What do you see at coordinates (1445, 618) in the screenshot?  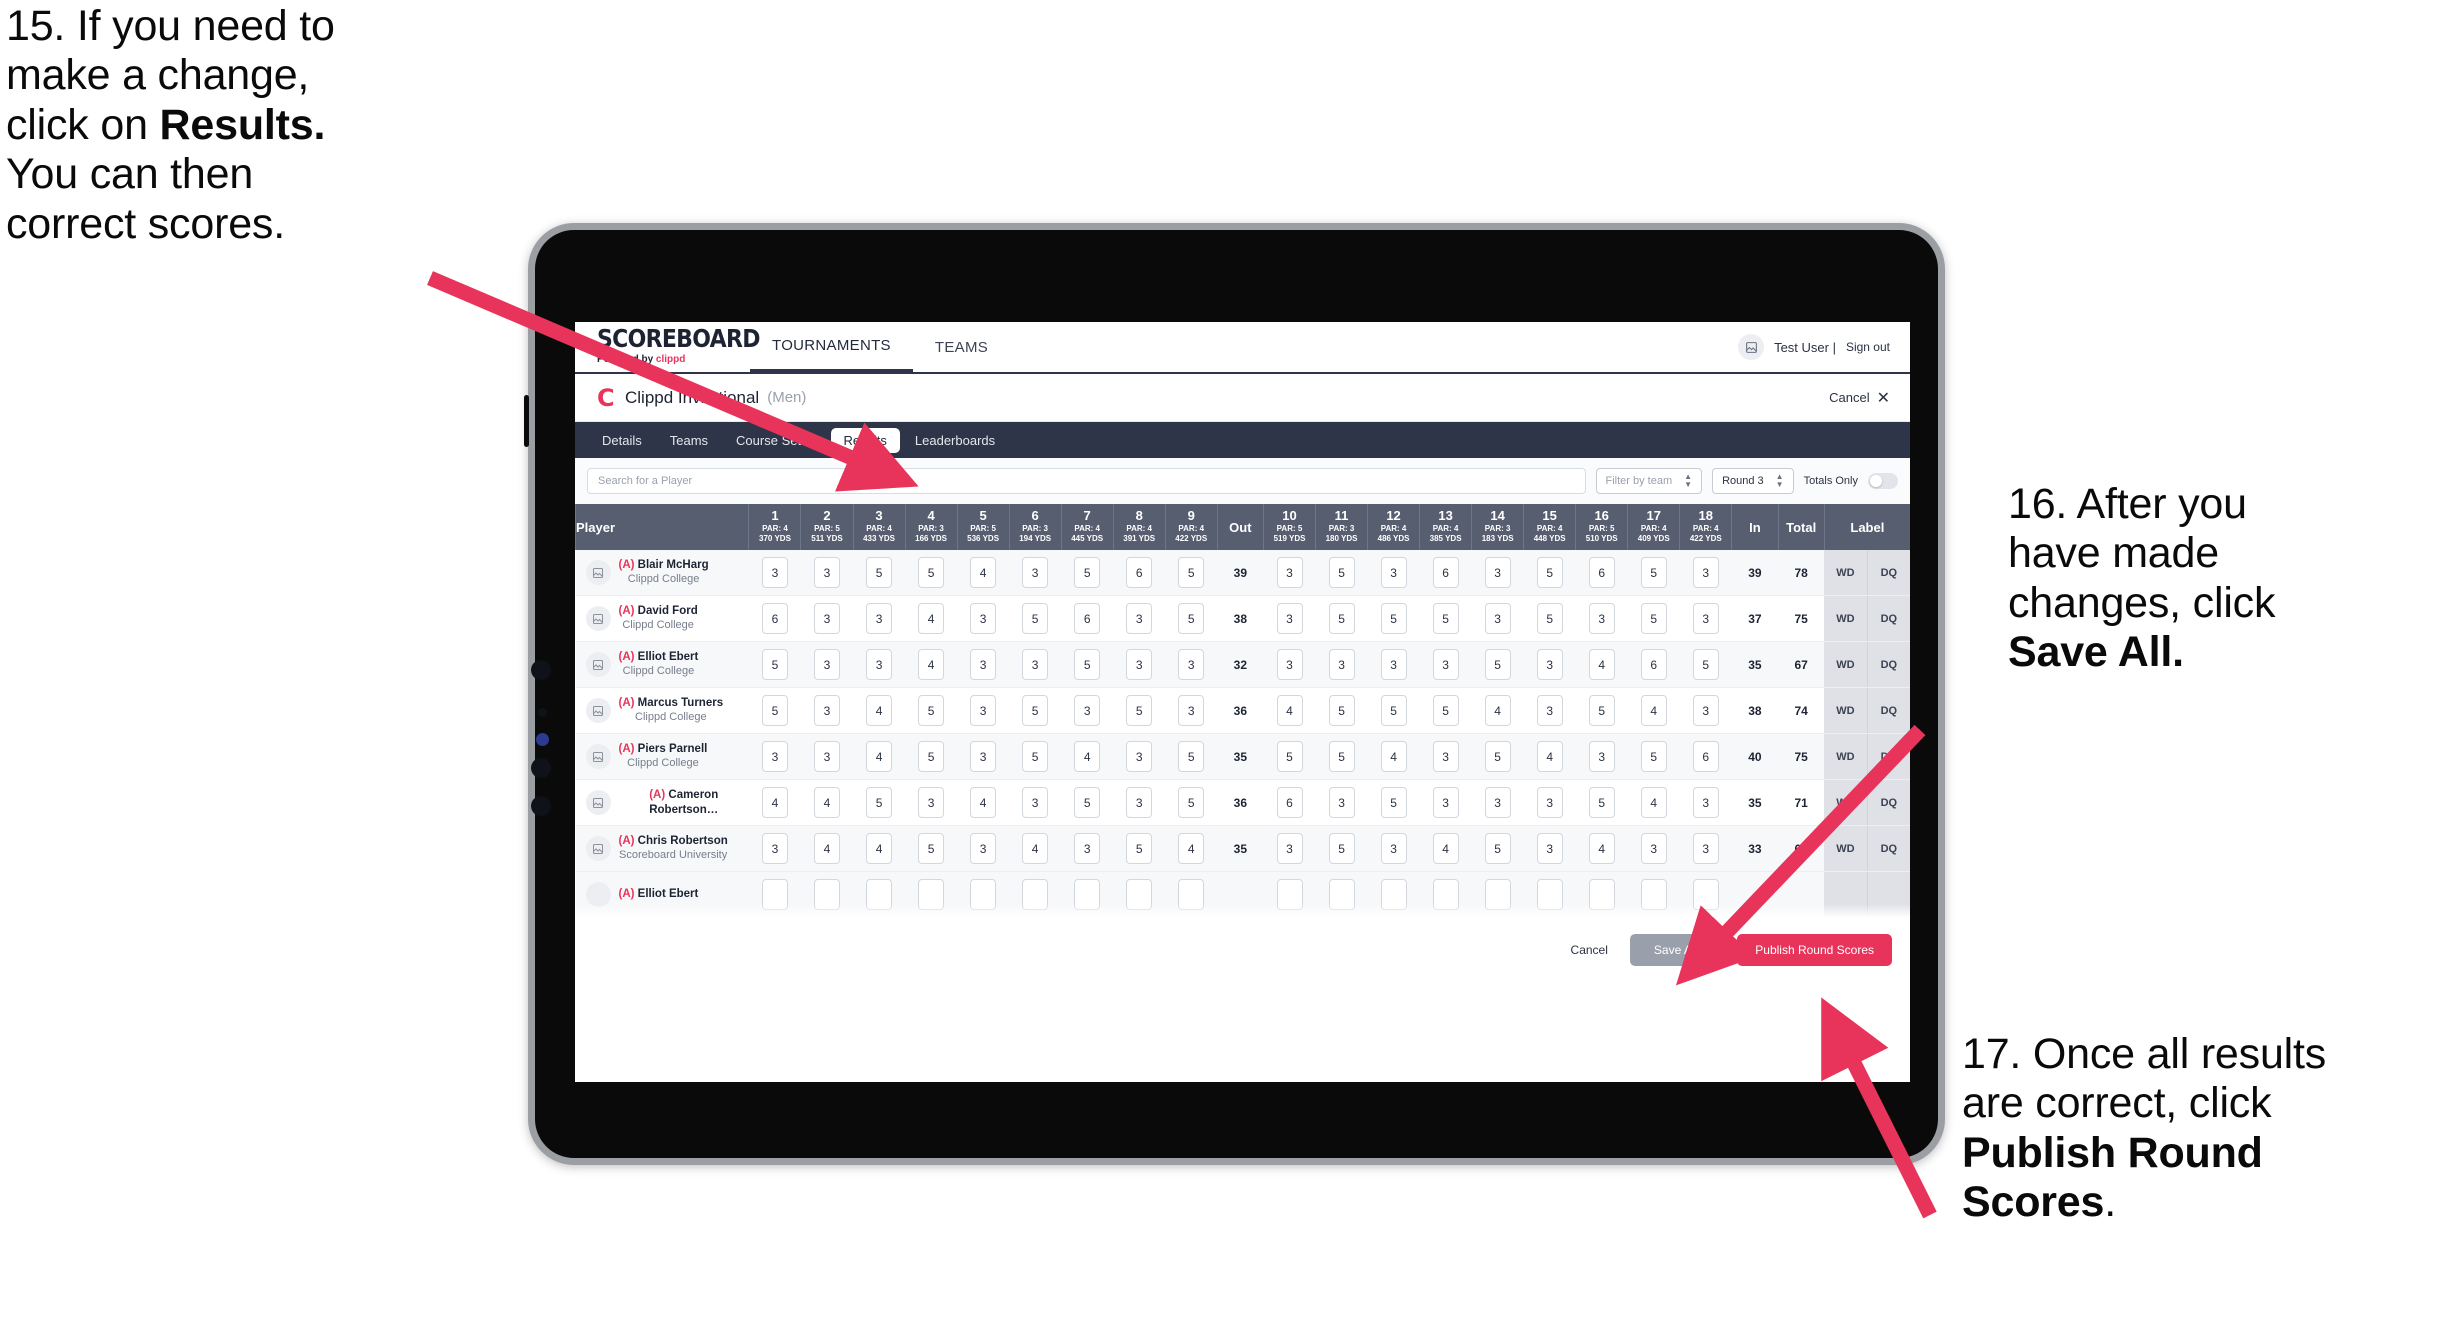 I see `score-input-hole-13: 5` at bounding box center [1445, 618].